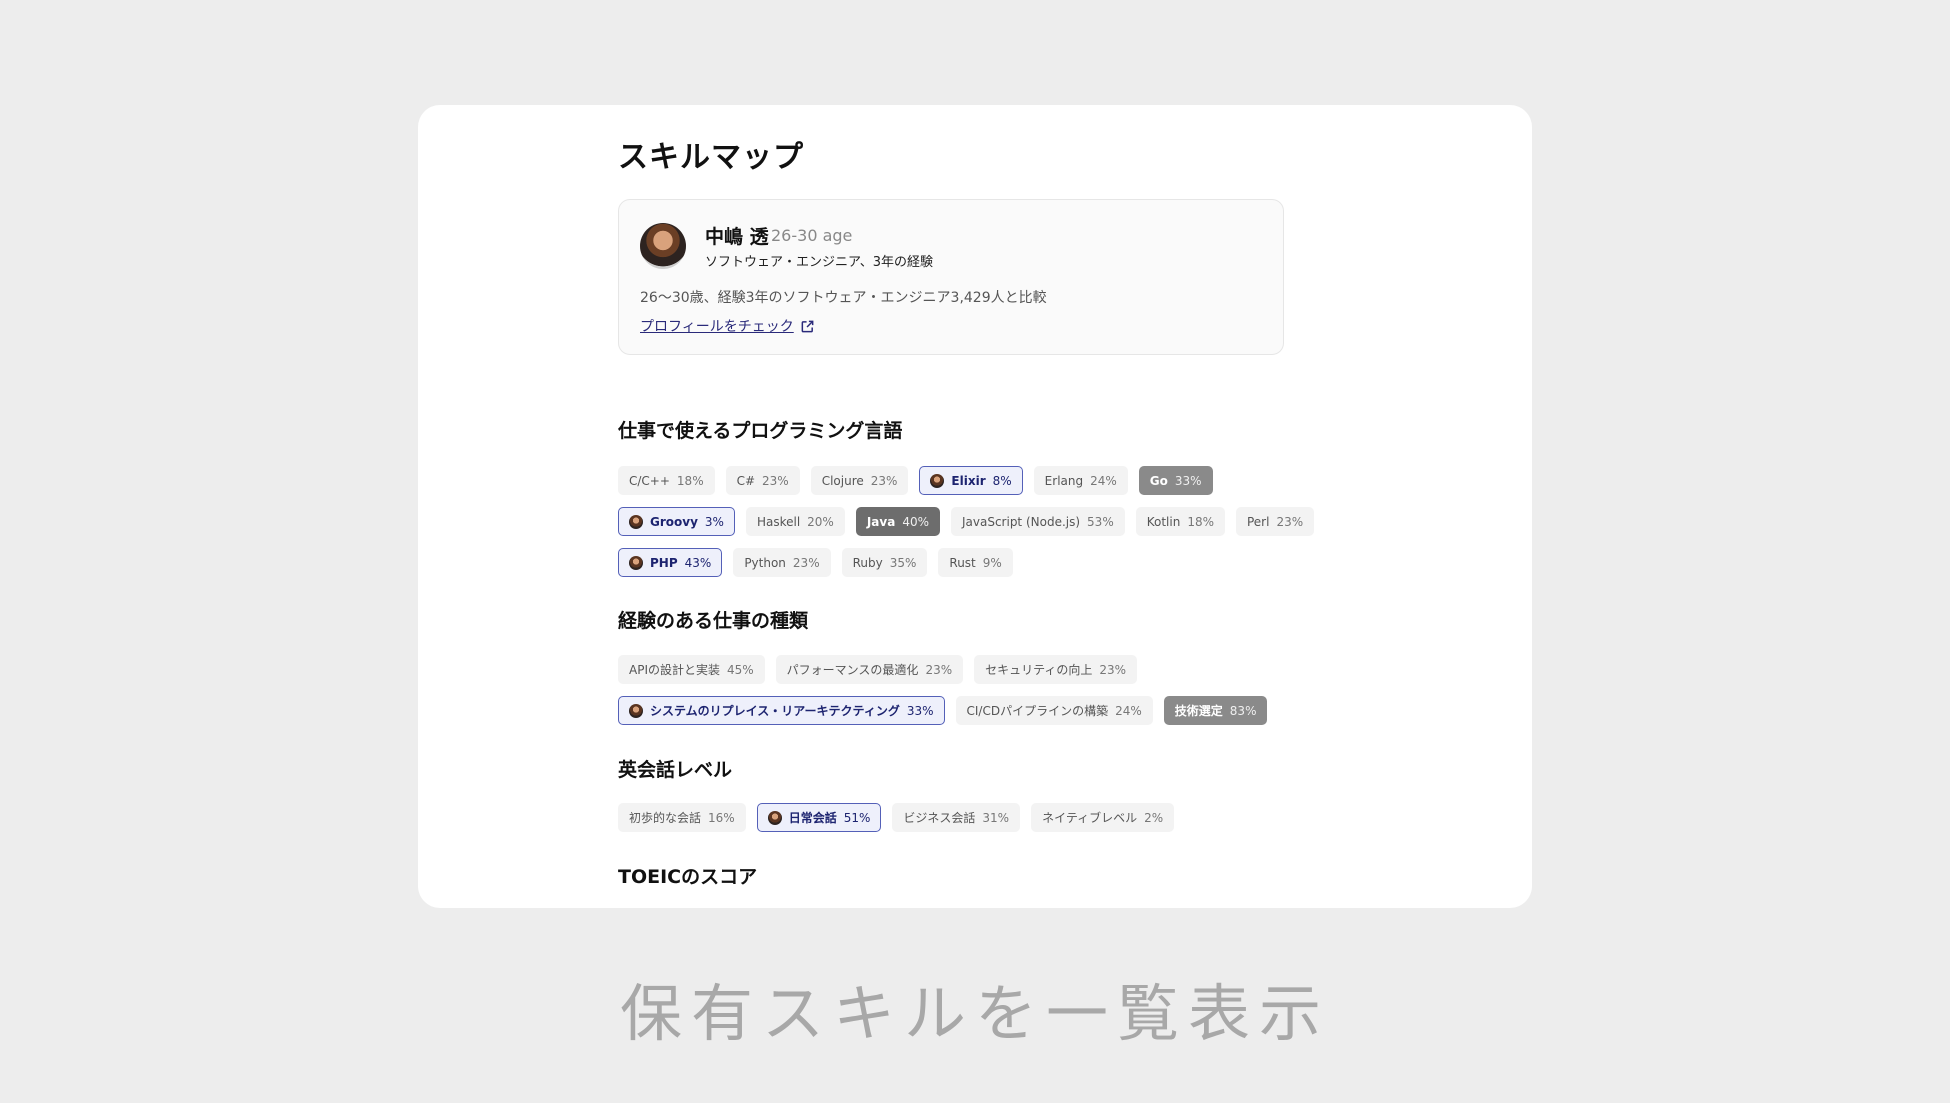  I want to click on skill-tag-percent: 16%, so click(721, 817).